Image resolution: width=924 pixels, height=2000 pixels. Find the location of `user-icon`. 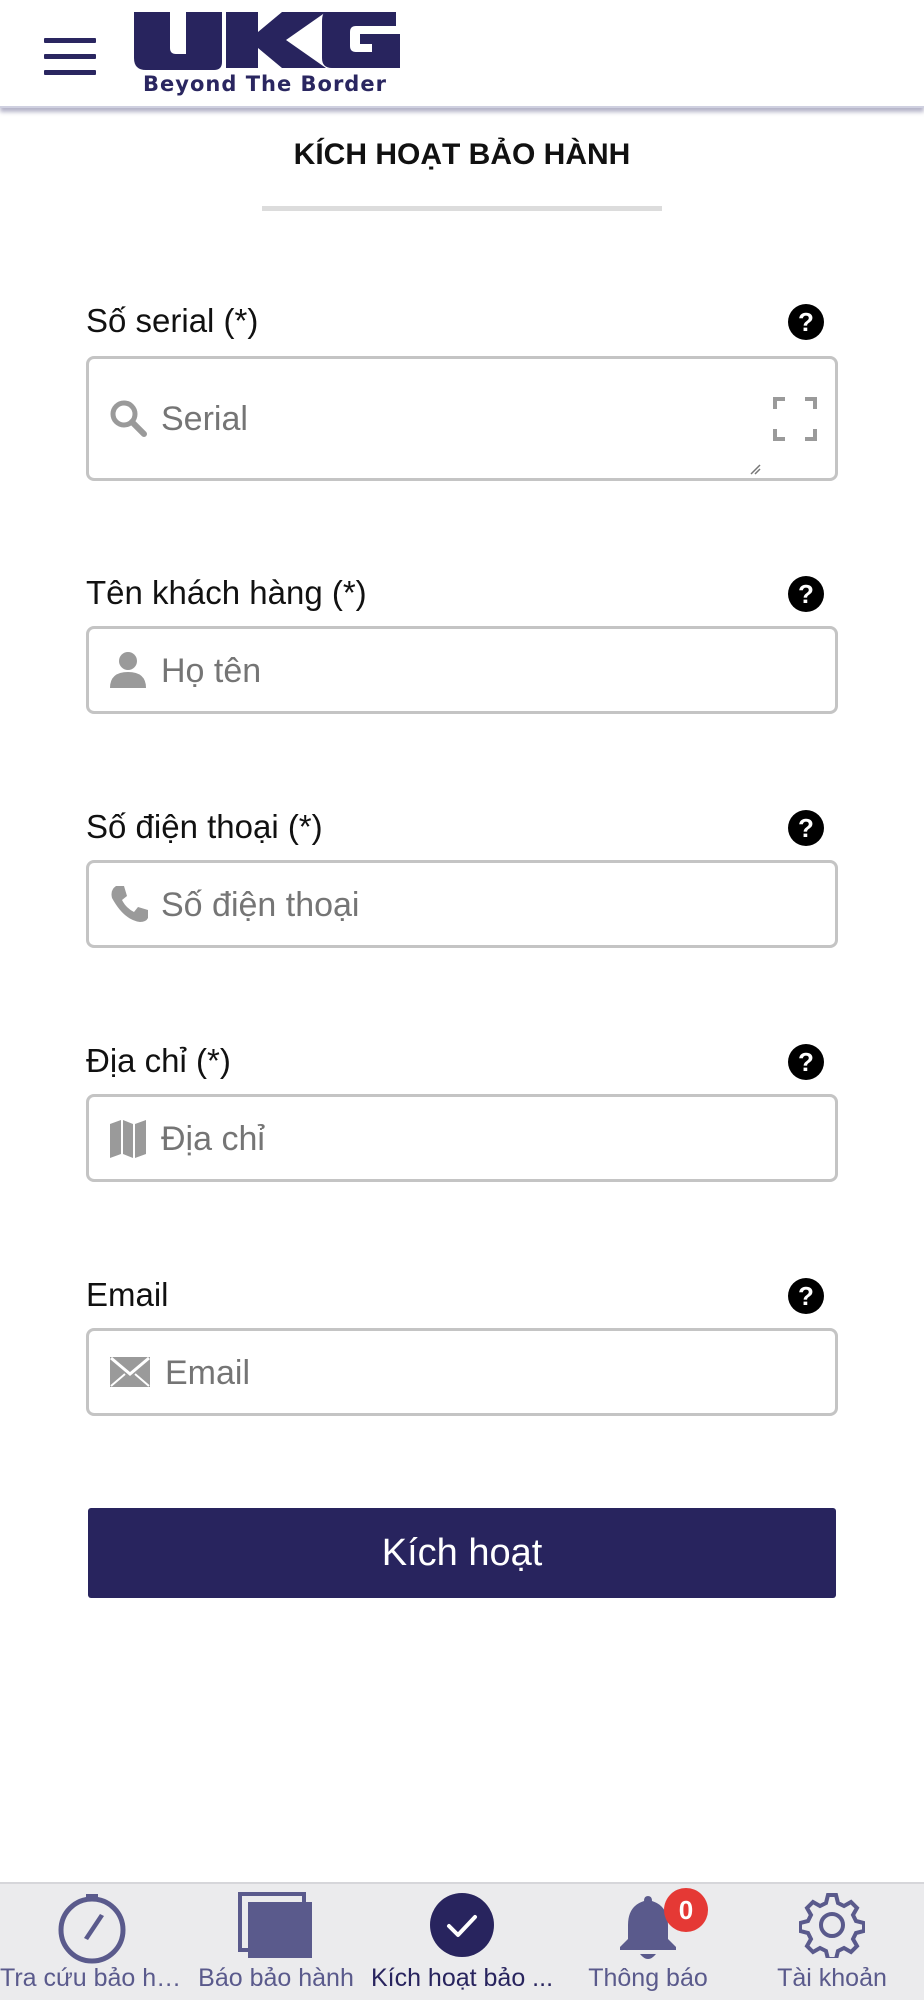

user-icon is located at coordinates (128, 670).